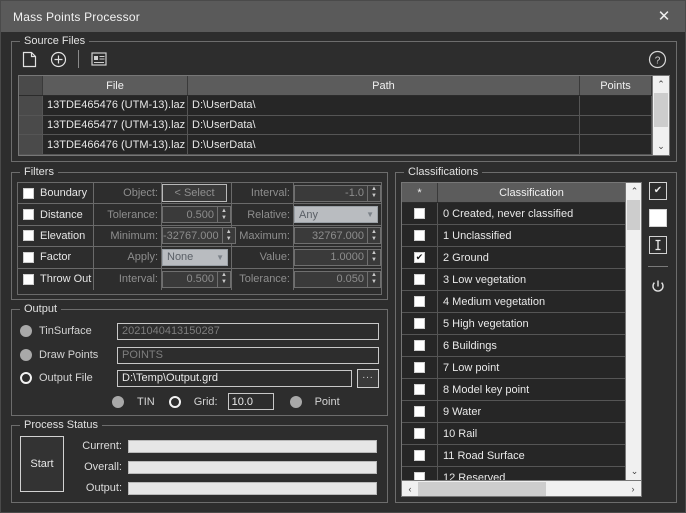 Image resolution: width=686 pixels, height=513 pixels. What do you see at coordinates (295, 401) in the screenshot?
I see `radio-point-icon` at bounding box center [295, 401].